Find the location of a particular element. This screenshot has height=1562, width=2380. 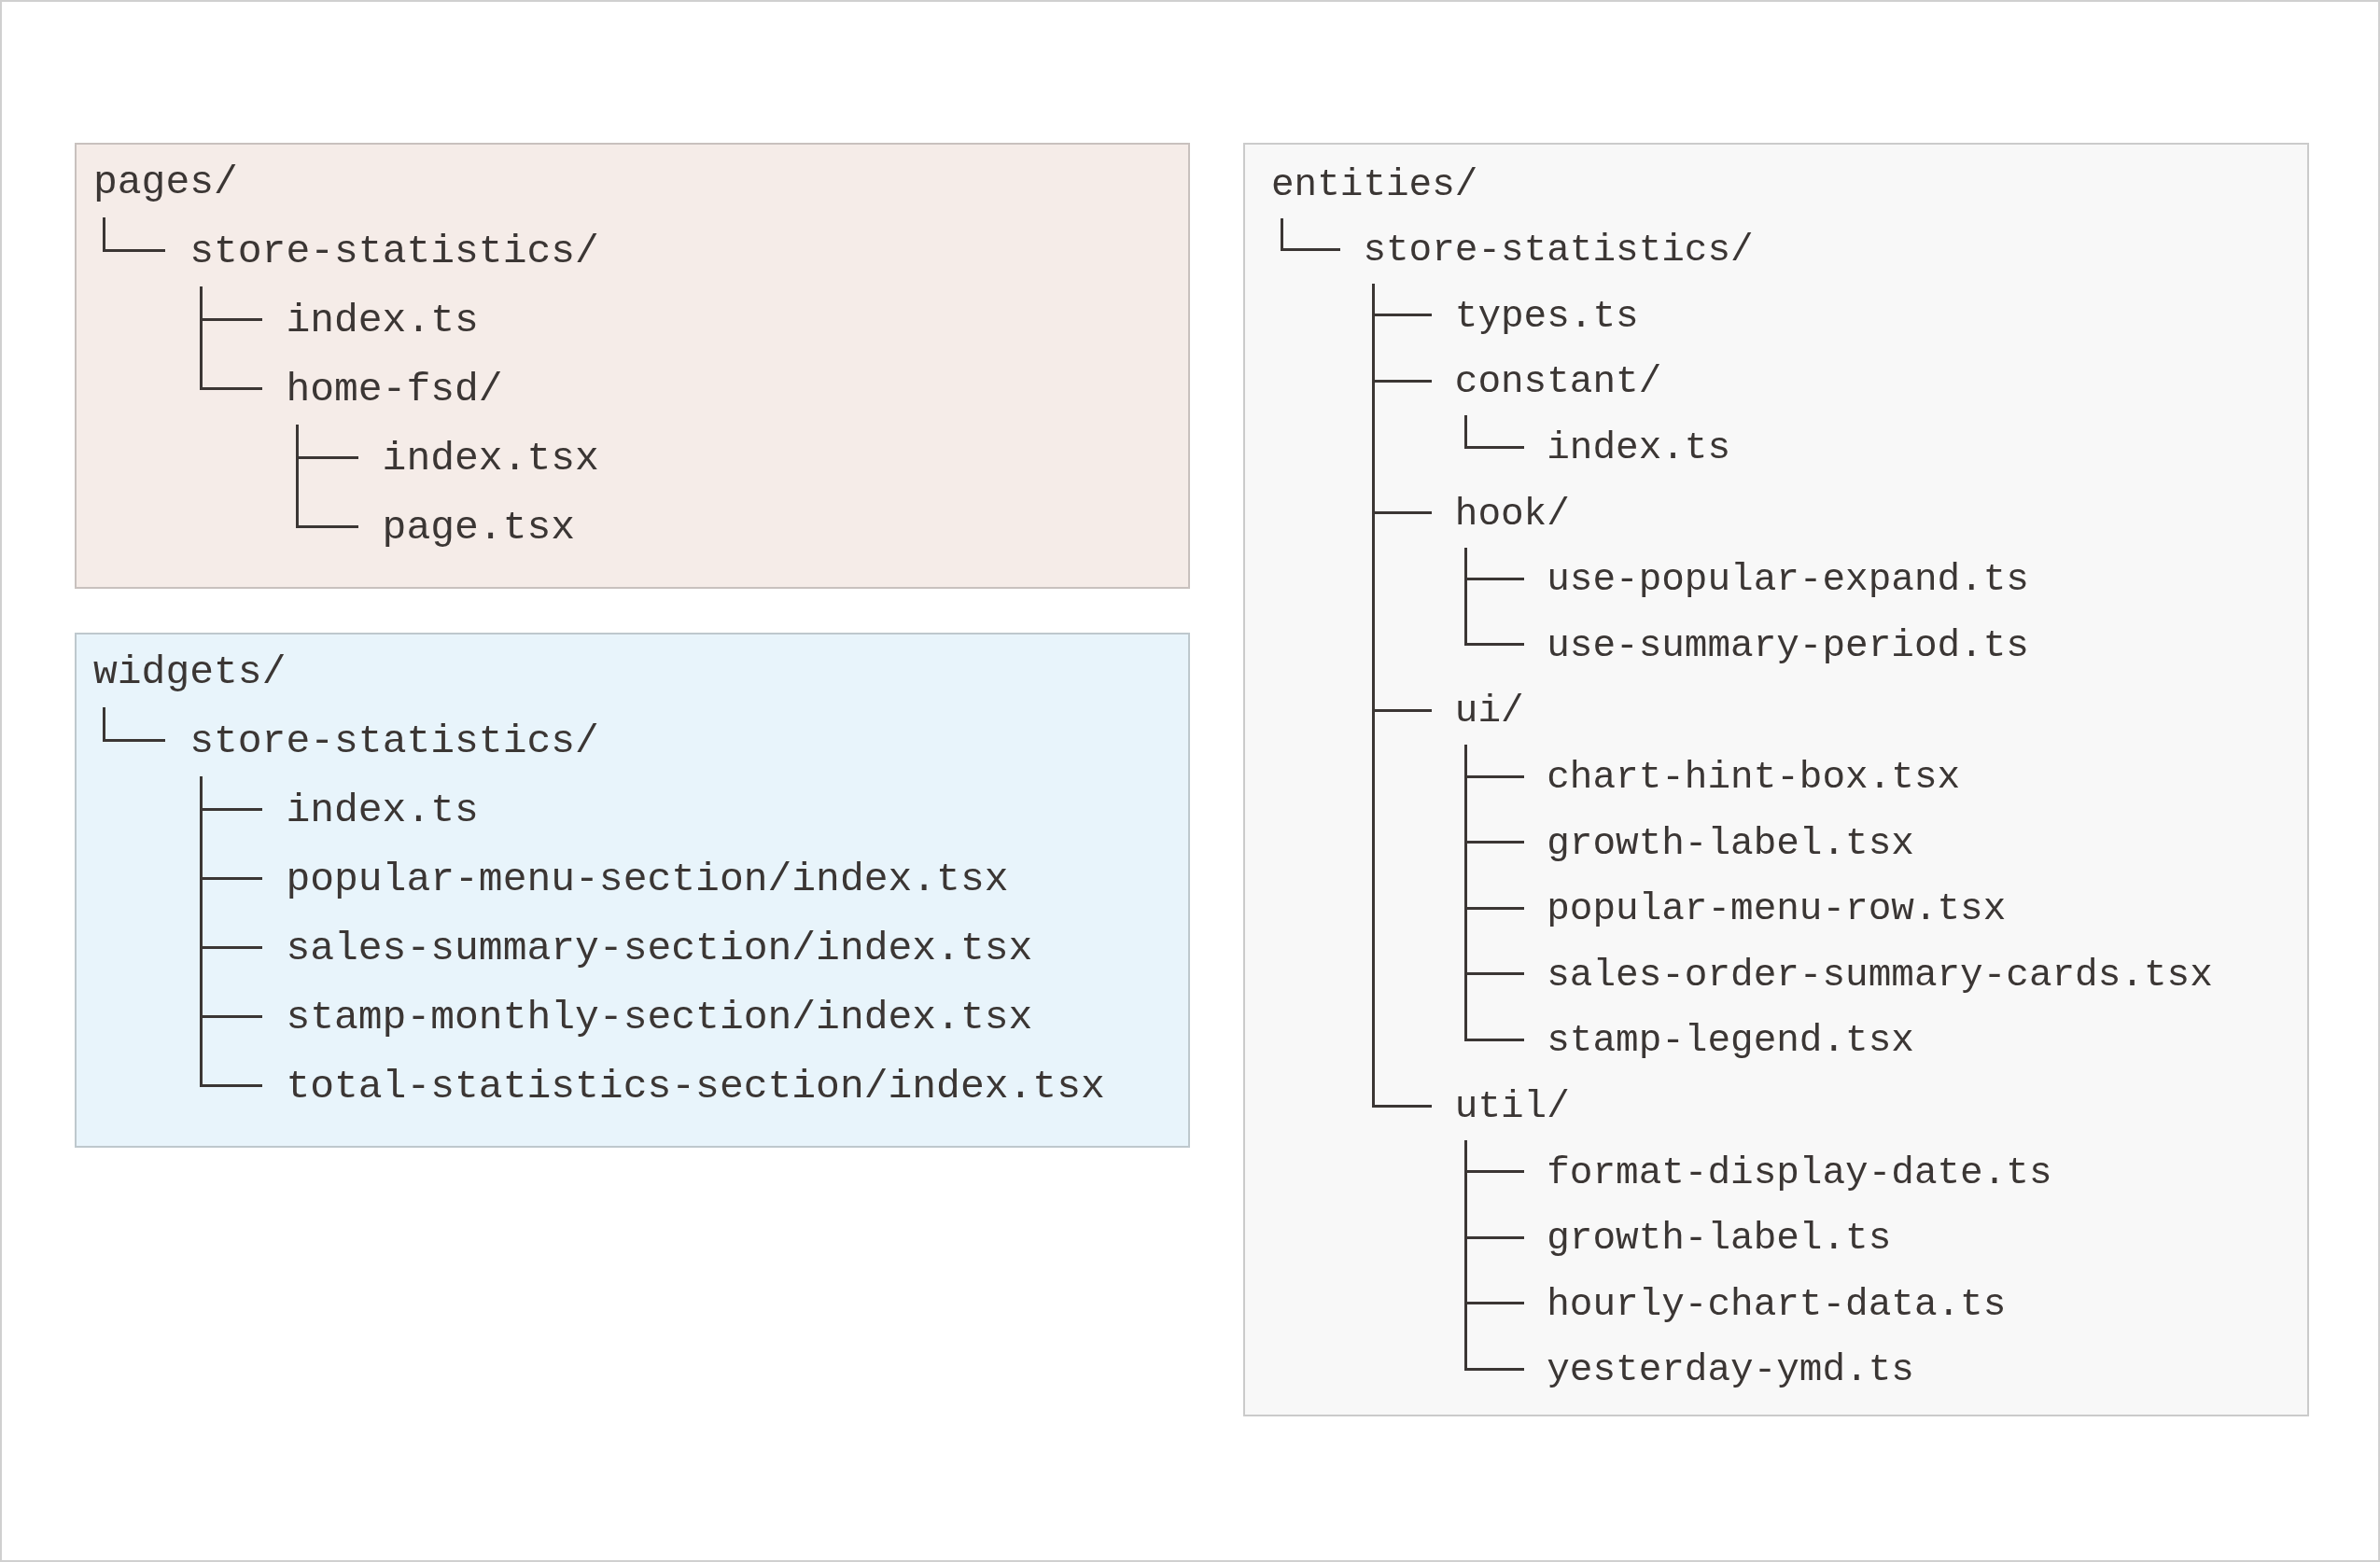

folder-name: hook/ is located at coordinates (1512, 514).